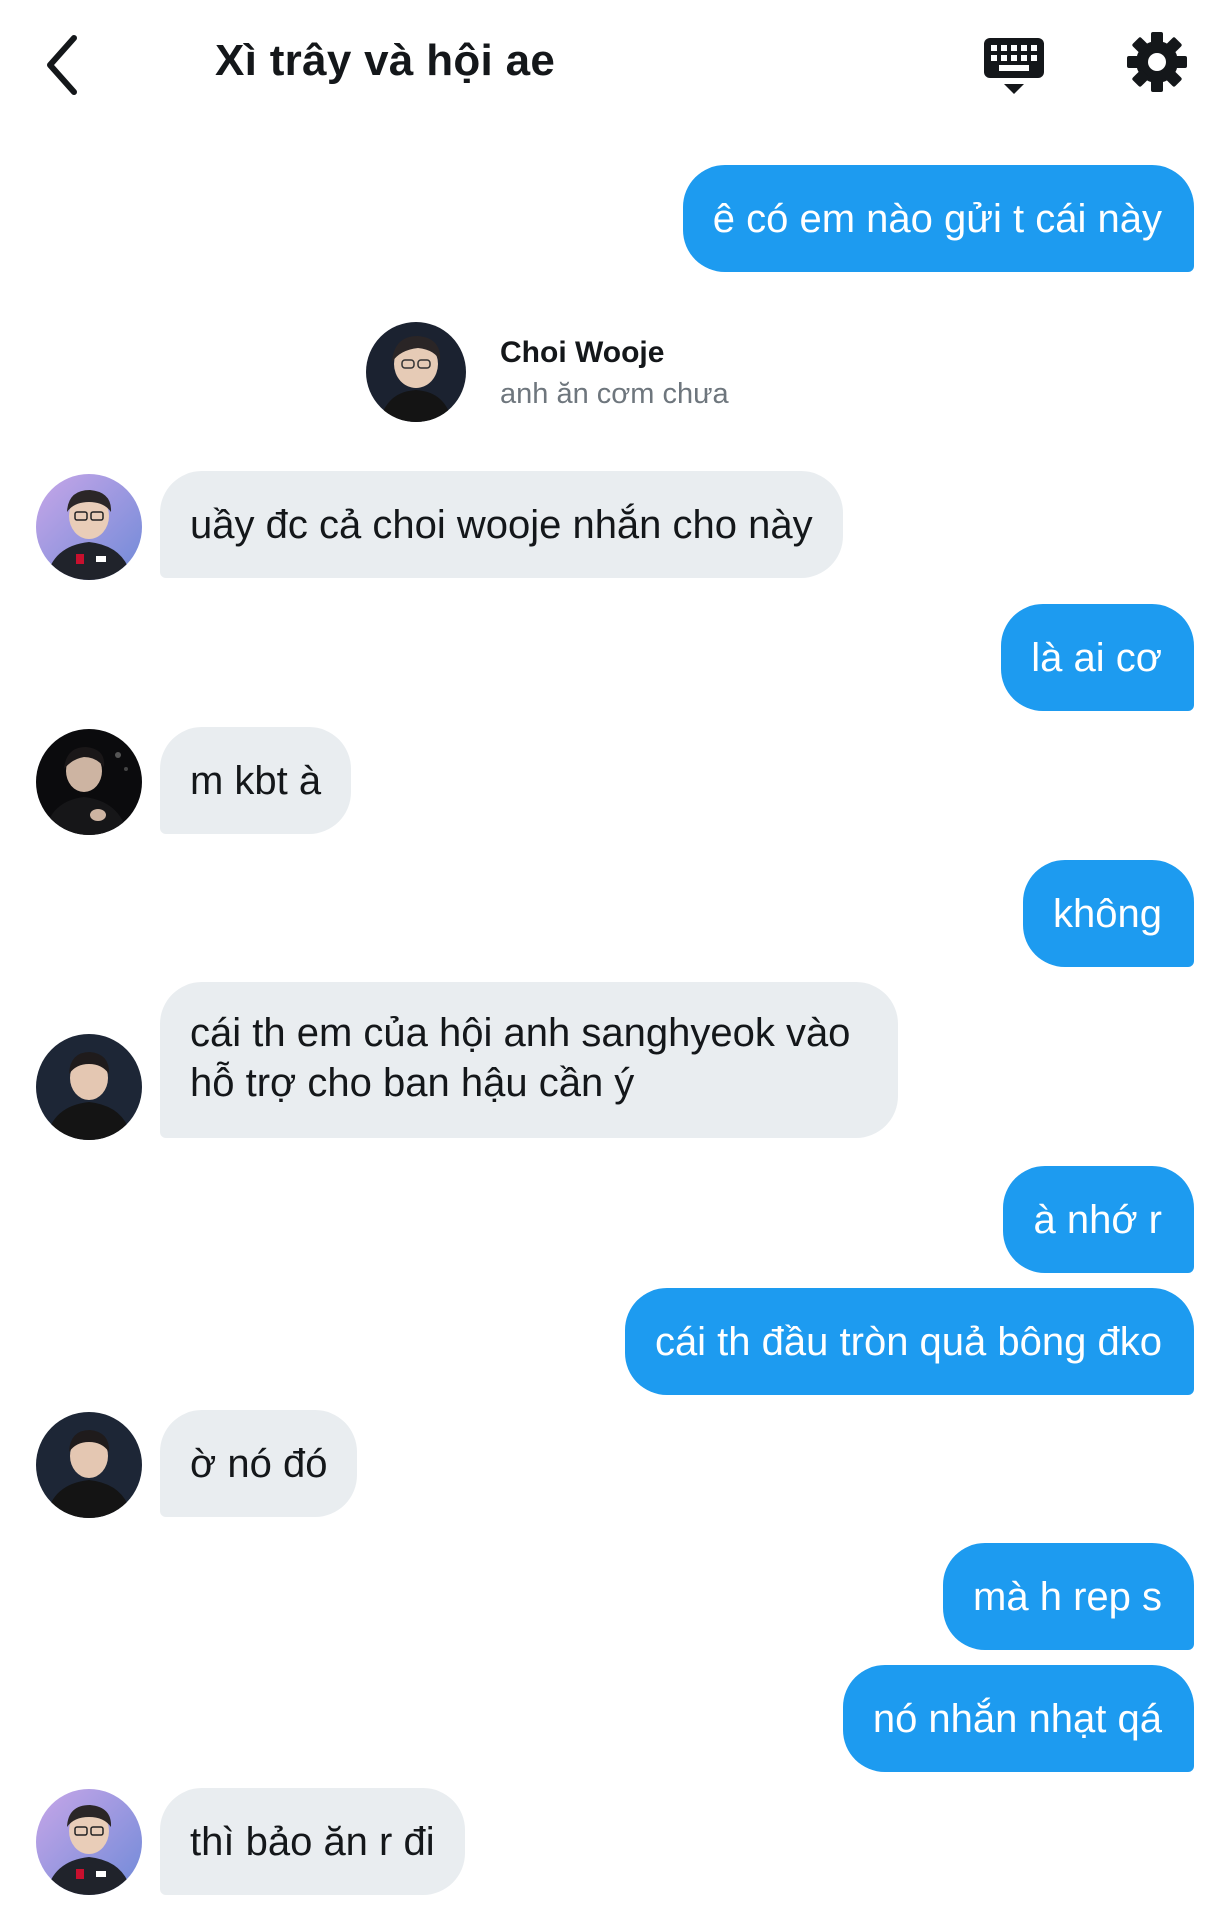 The width and height of the screenshot is (1226, 1920). Describe the element at coordinates (1018, 1718) in the screenshot. I see `outgoing-message: nó nhắn nhạt qá` at that location.